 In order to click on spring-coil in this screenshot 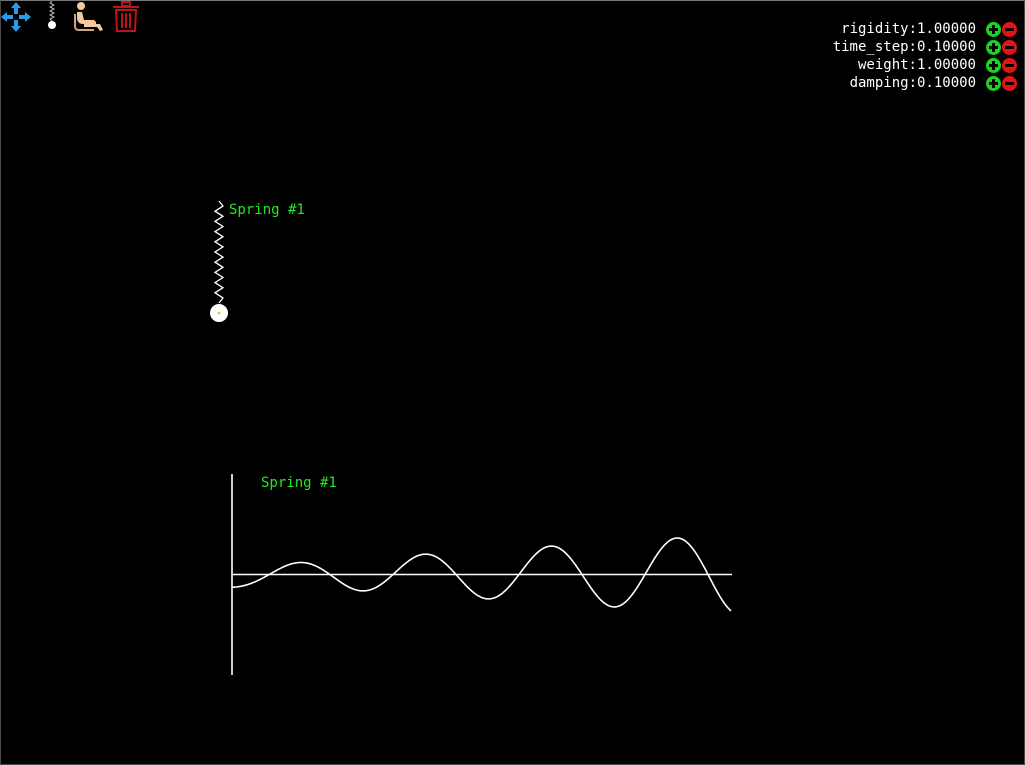, I will do `click(219, 252)`.